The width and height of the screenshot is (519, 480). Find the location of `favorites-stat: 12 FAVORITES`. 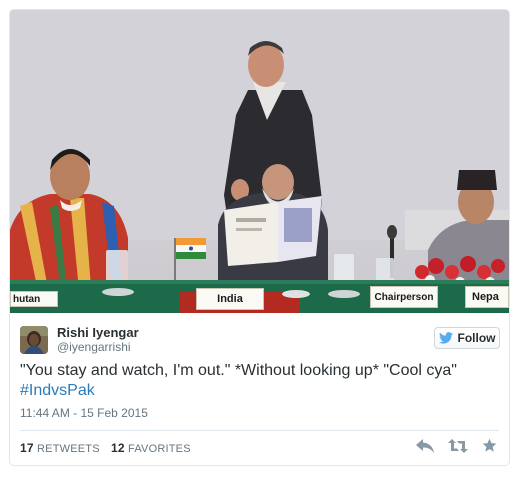

favorites-stat: 12 FAVORITES is located at coordinates (151, 448).